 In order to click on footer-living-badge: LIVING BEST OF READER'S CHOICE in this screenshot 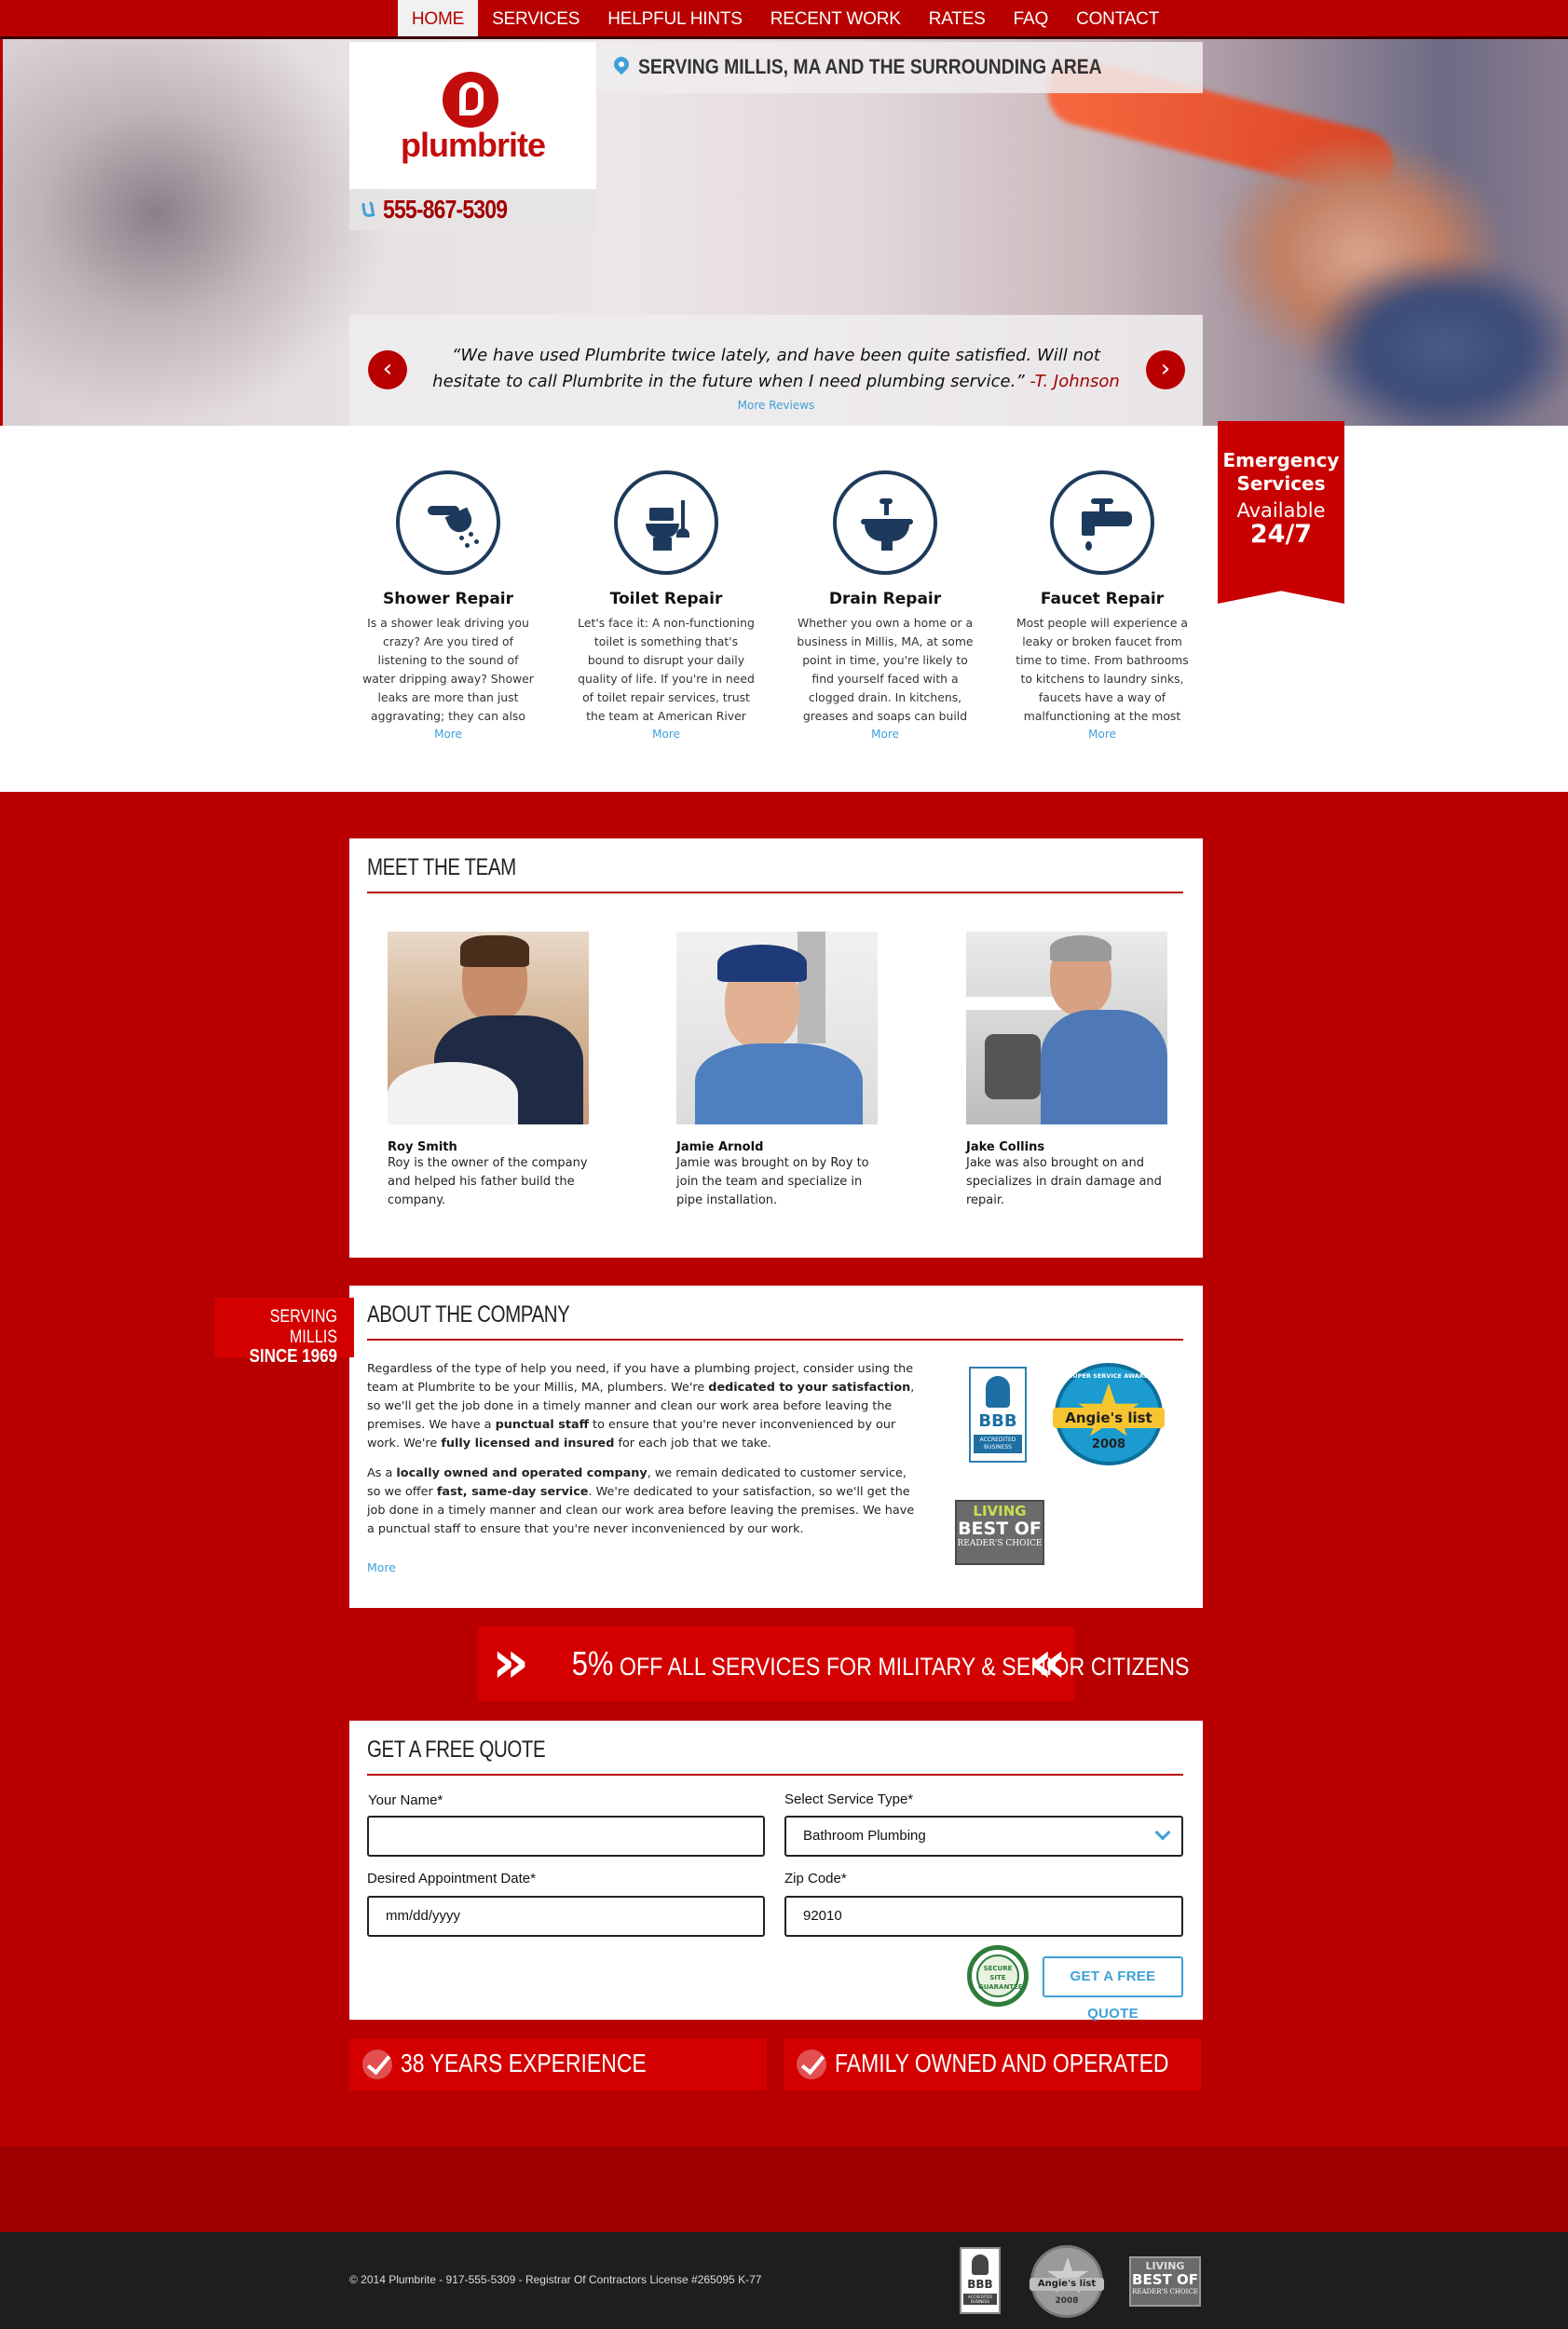, I will do `click(1165, 2281)`.